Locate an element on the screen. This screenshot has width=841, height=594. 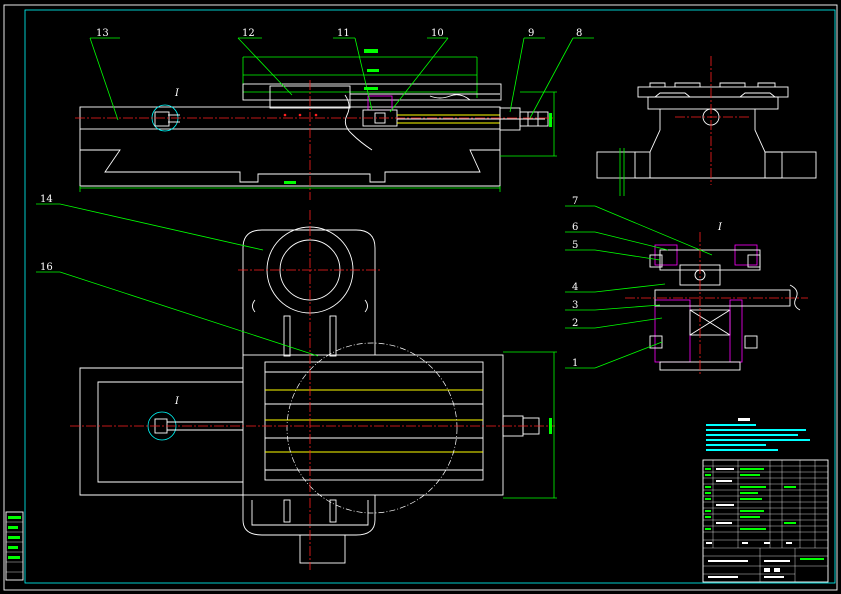
margin-stamp is located at coordinates (14, 546).